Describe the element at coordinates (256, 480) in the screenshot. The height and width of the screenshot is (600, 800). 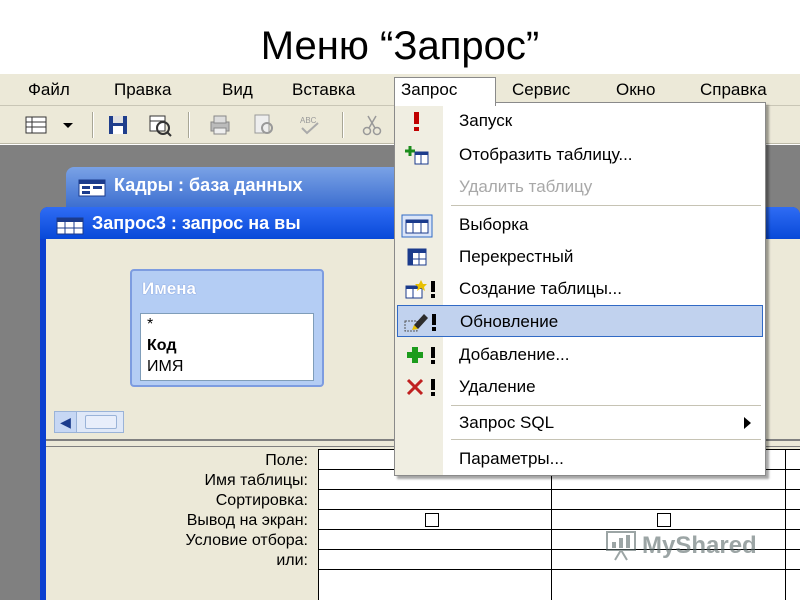
I see `label-table-name: Имя таблицы:` at that location.